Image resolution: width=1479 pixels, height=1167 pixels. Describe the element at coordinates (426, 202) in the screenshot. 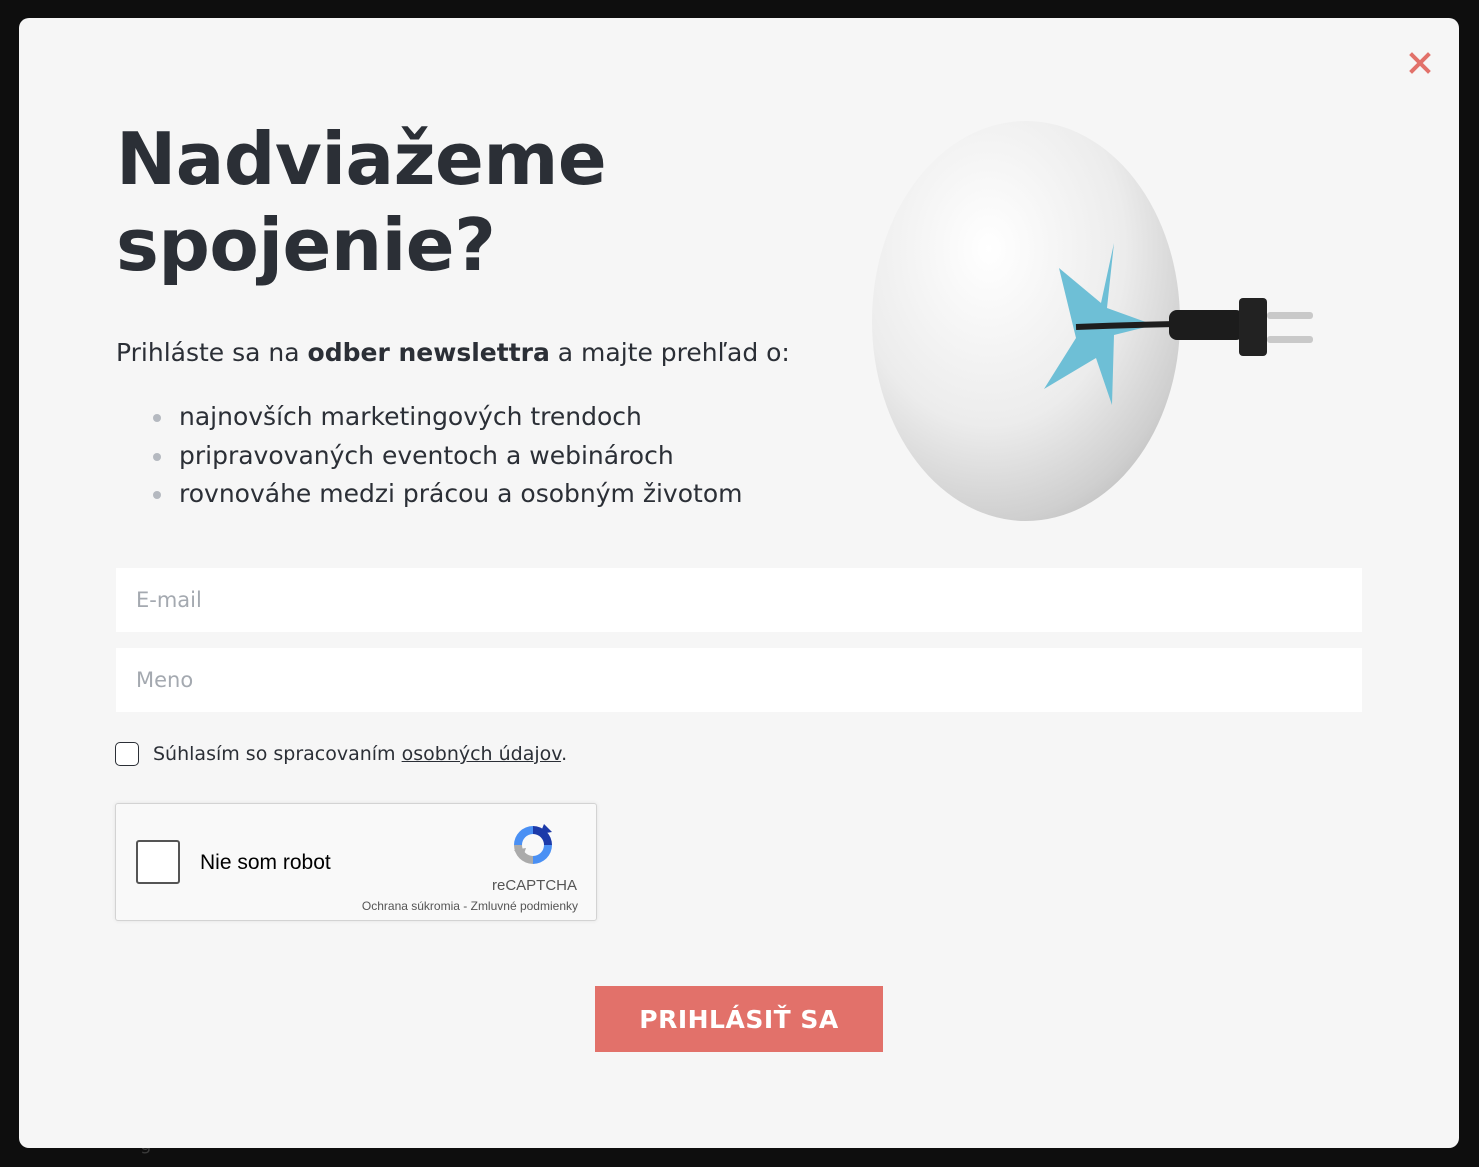

I see `modal-heading: Nadviažeme spojenie?` at that location.